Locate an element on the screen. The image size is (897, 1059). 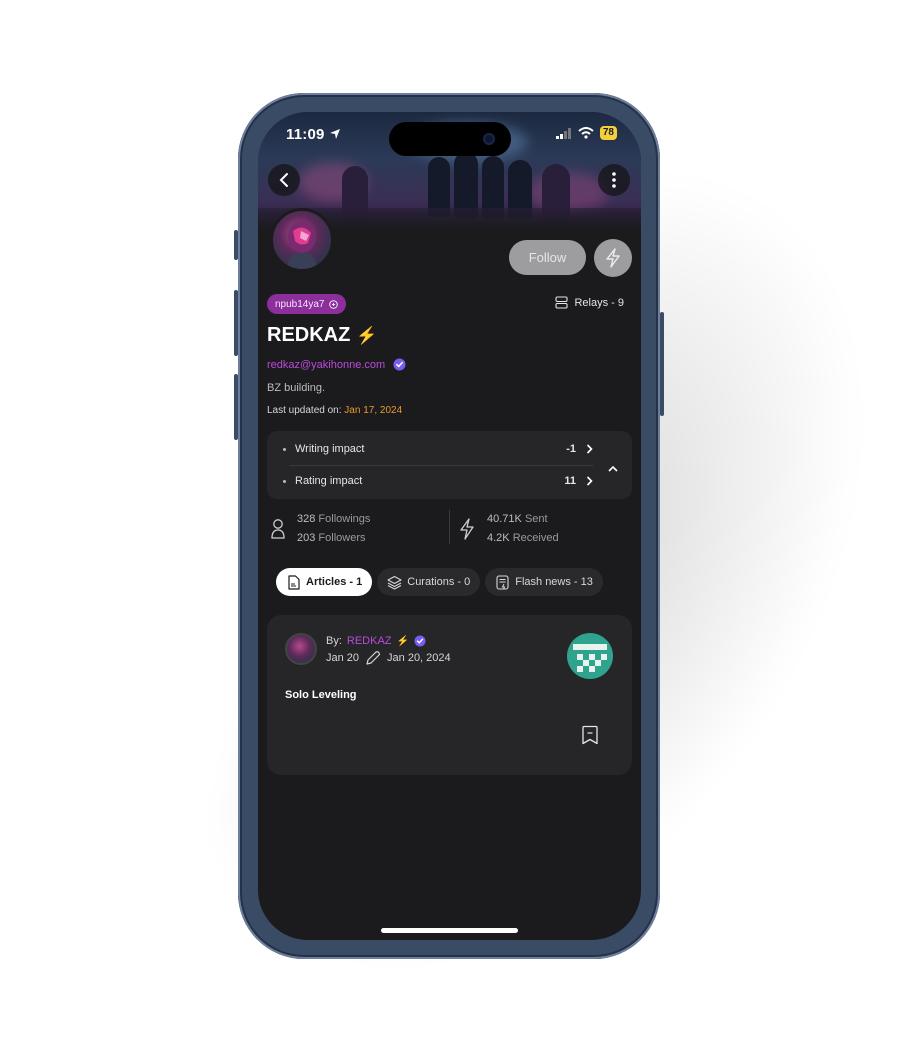
document-icon is located at coordinates (294, 582).